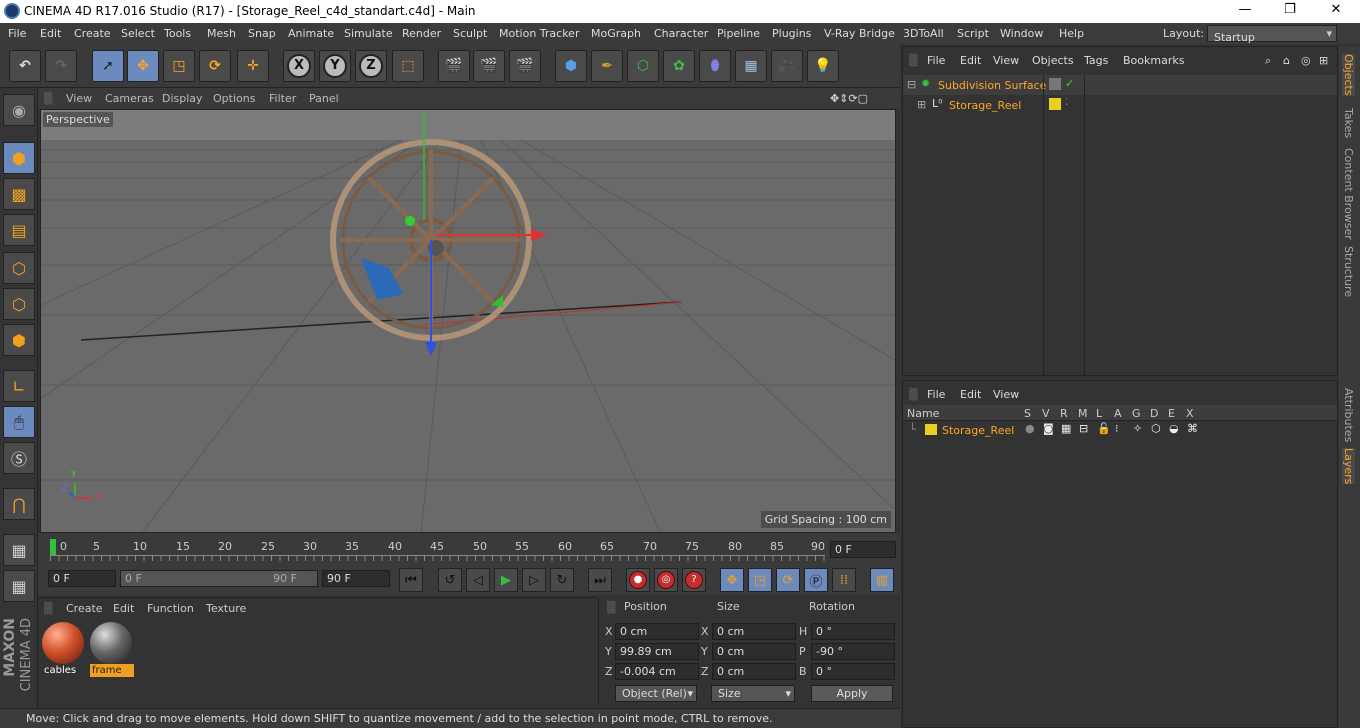  What do you see at coordinates (853, 671) in the screenshot?
I see `rot-b-field: 0 °` at bounding box center [853, 671].